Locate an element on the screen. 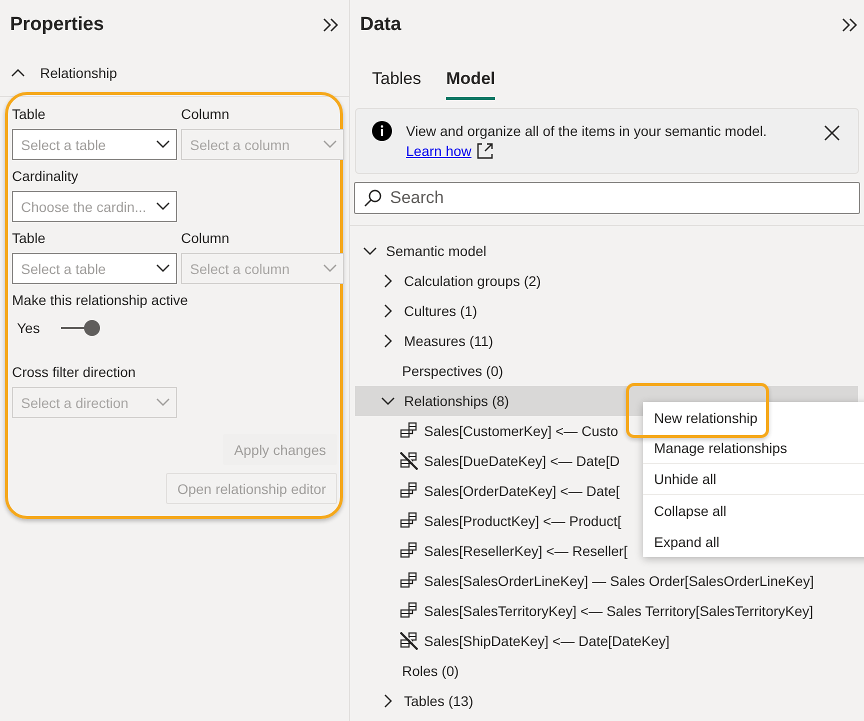 This screenshot has height=721, width=864. tree-item: Sales[ShipDateKey] <— Date[DateKey] is located at coordinates (606, 641).